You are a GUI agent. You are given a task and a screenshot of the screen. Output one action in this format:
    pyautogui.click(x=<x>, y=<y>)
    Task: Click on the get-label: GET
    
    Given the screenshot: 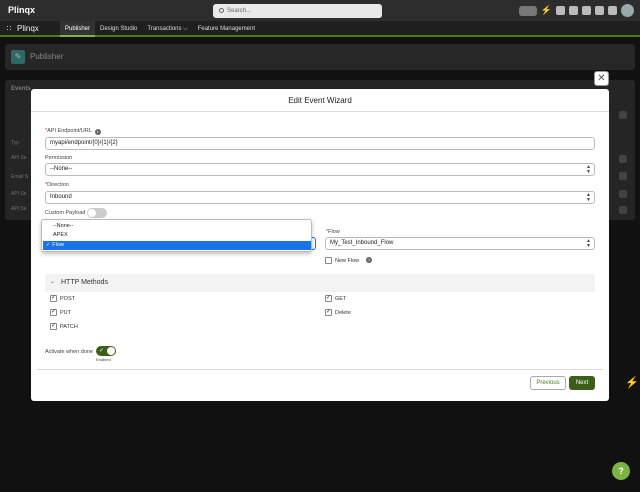 What is the action you would take?
    pyautogui.click(x=341, y=299)
    